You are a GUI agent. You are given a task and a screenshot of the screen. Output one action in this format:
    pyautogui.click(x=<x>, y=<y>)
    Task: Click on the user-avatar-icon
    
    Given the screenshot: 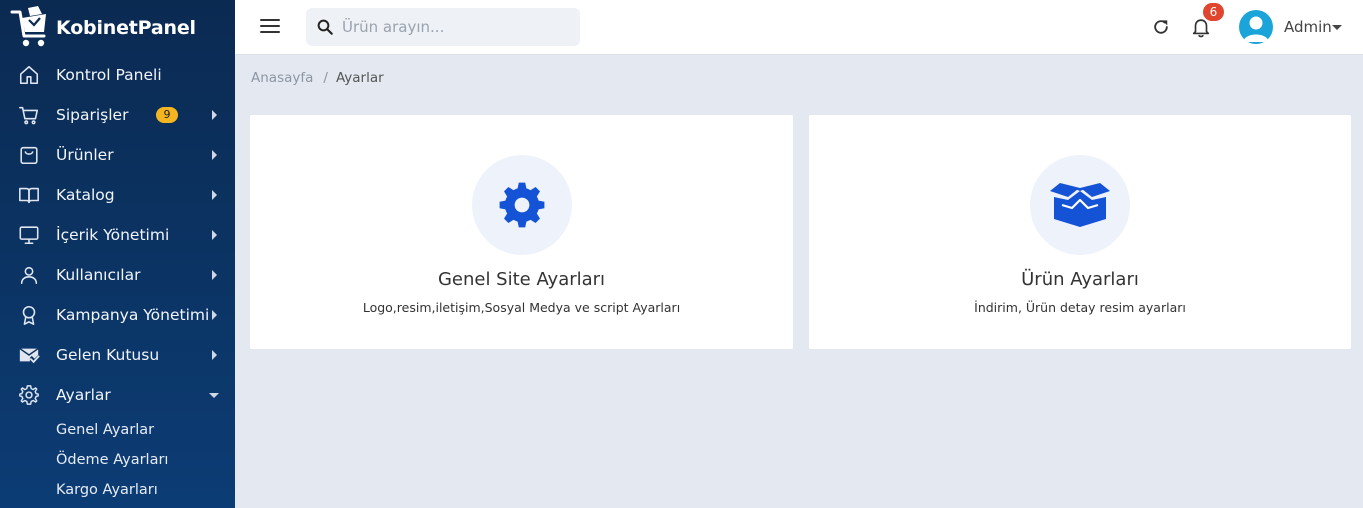 What is the action you would take?
    pyautogui.click(x=1256, y=29)
    